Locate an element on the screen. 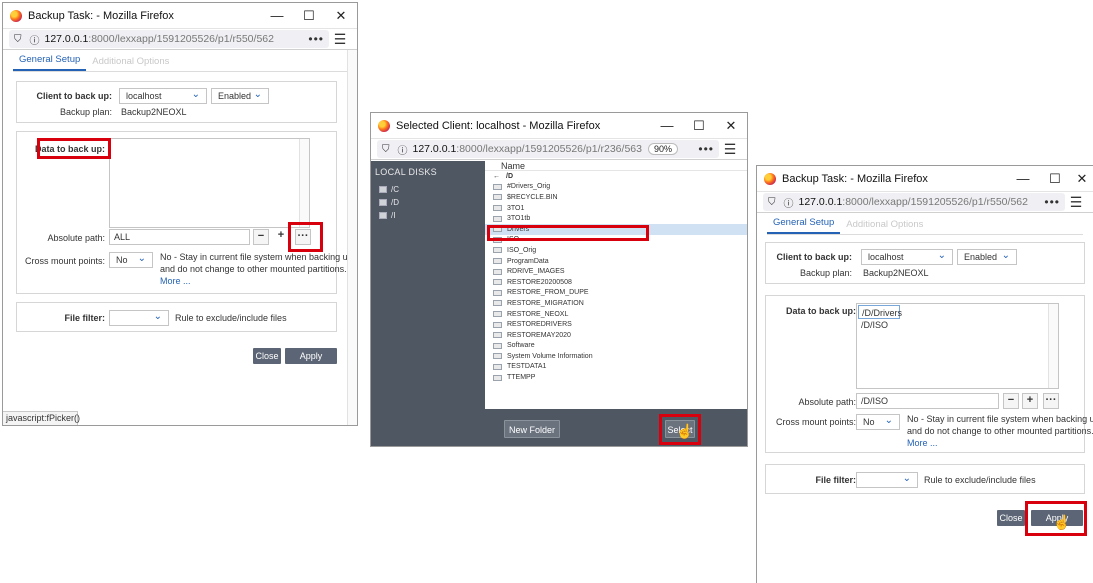 The height and width of the screenshot is (583, 1093). folder-row: 3TO1 is located at coordinates (616, 208).